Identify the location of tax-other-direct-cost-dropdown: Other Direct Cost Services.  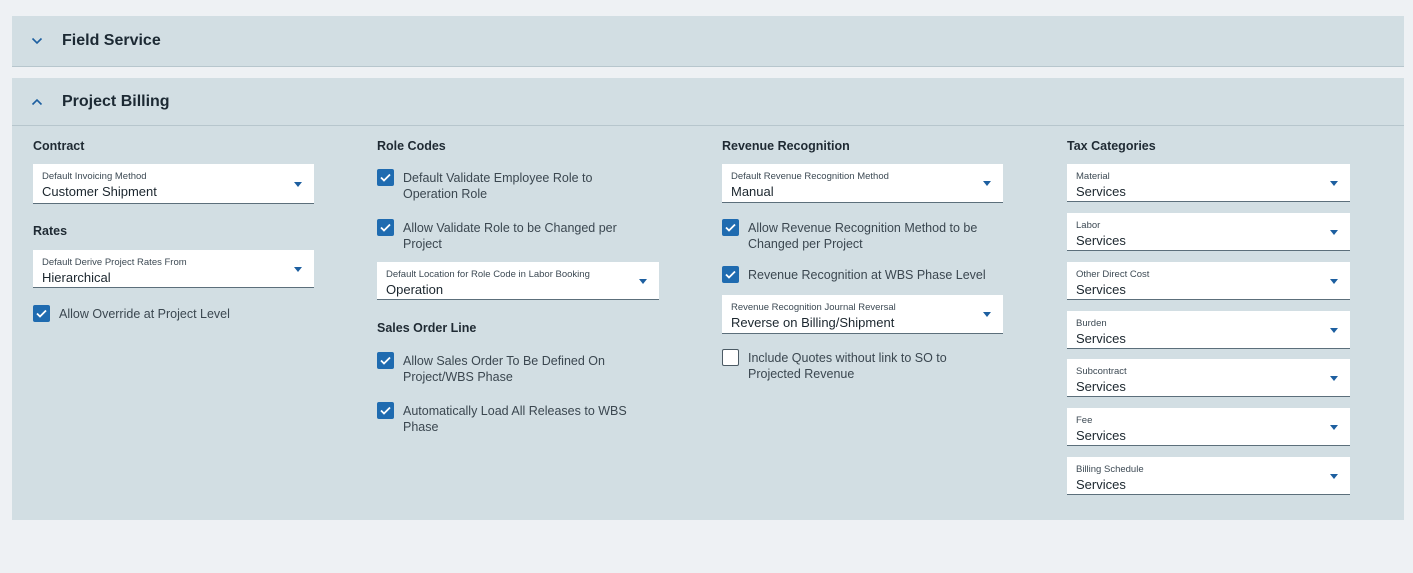
(1208, 281).